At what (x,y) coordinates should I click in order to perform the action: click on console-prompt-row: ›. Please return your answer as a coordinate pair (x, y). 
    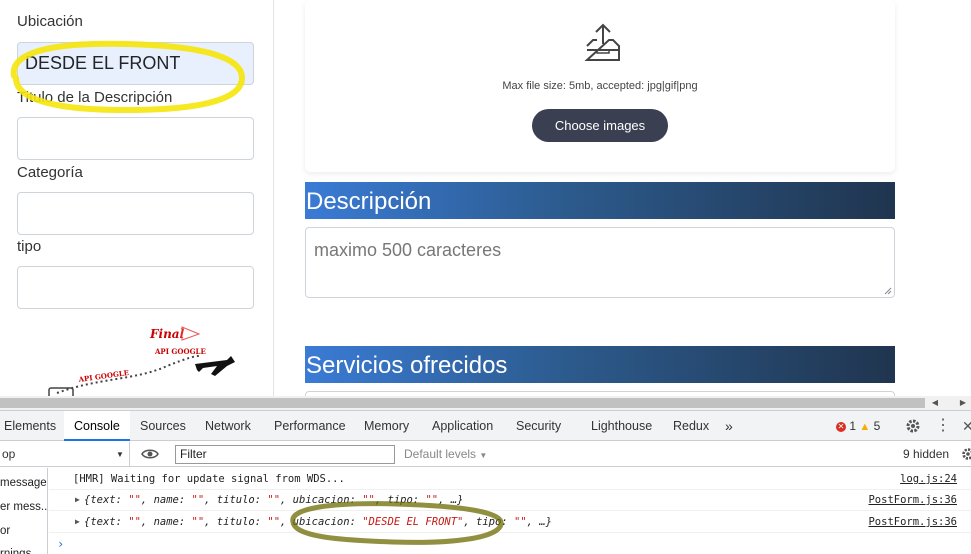
    Looking at the image, I should click on (510, 543).